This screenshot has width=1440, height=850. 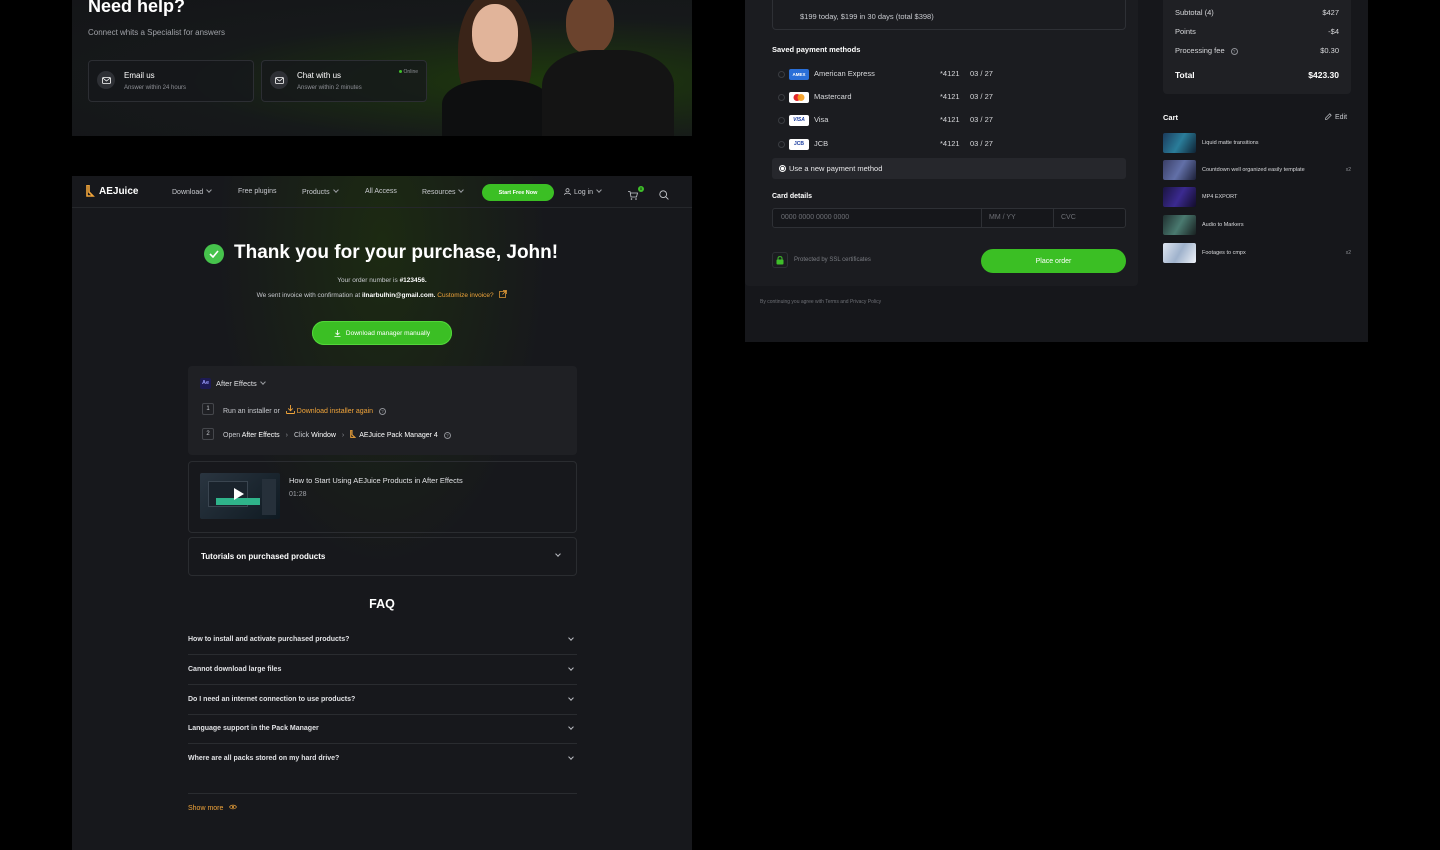 I want to click on user-icon, so click(x=567, y=192).